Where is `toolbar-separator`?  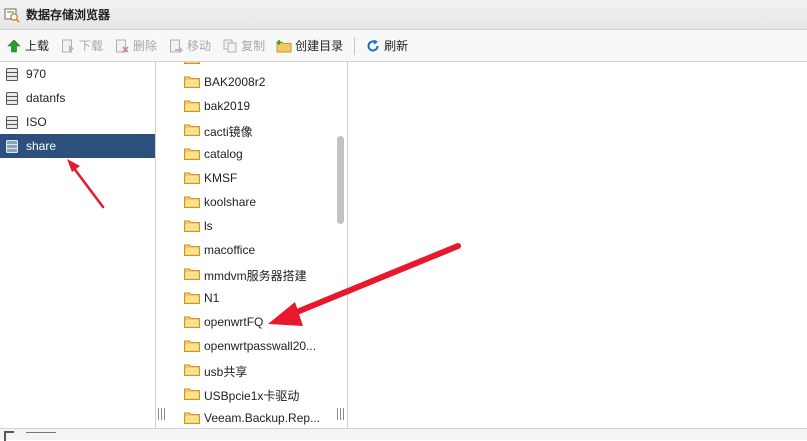 toolbar-separator is located at coordinates (355, 45).